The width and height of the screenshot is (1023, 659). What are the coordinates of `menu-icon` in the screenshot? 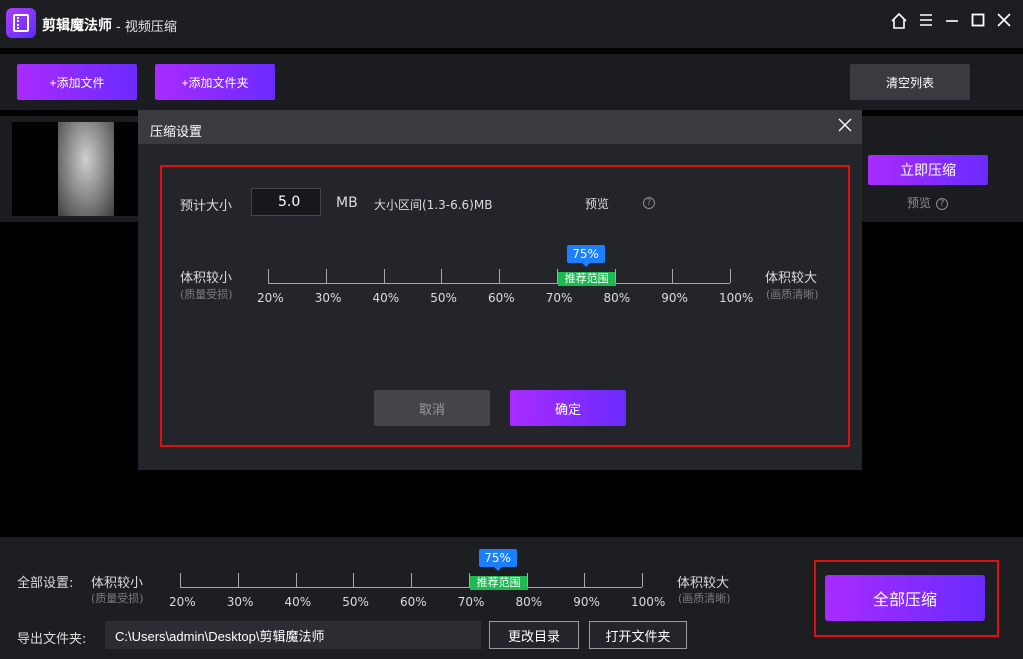 It's located at (926, 23).